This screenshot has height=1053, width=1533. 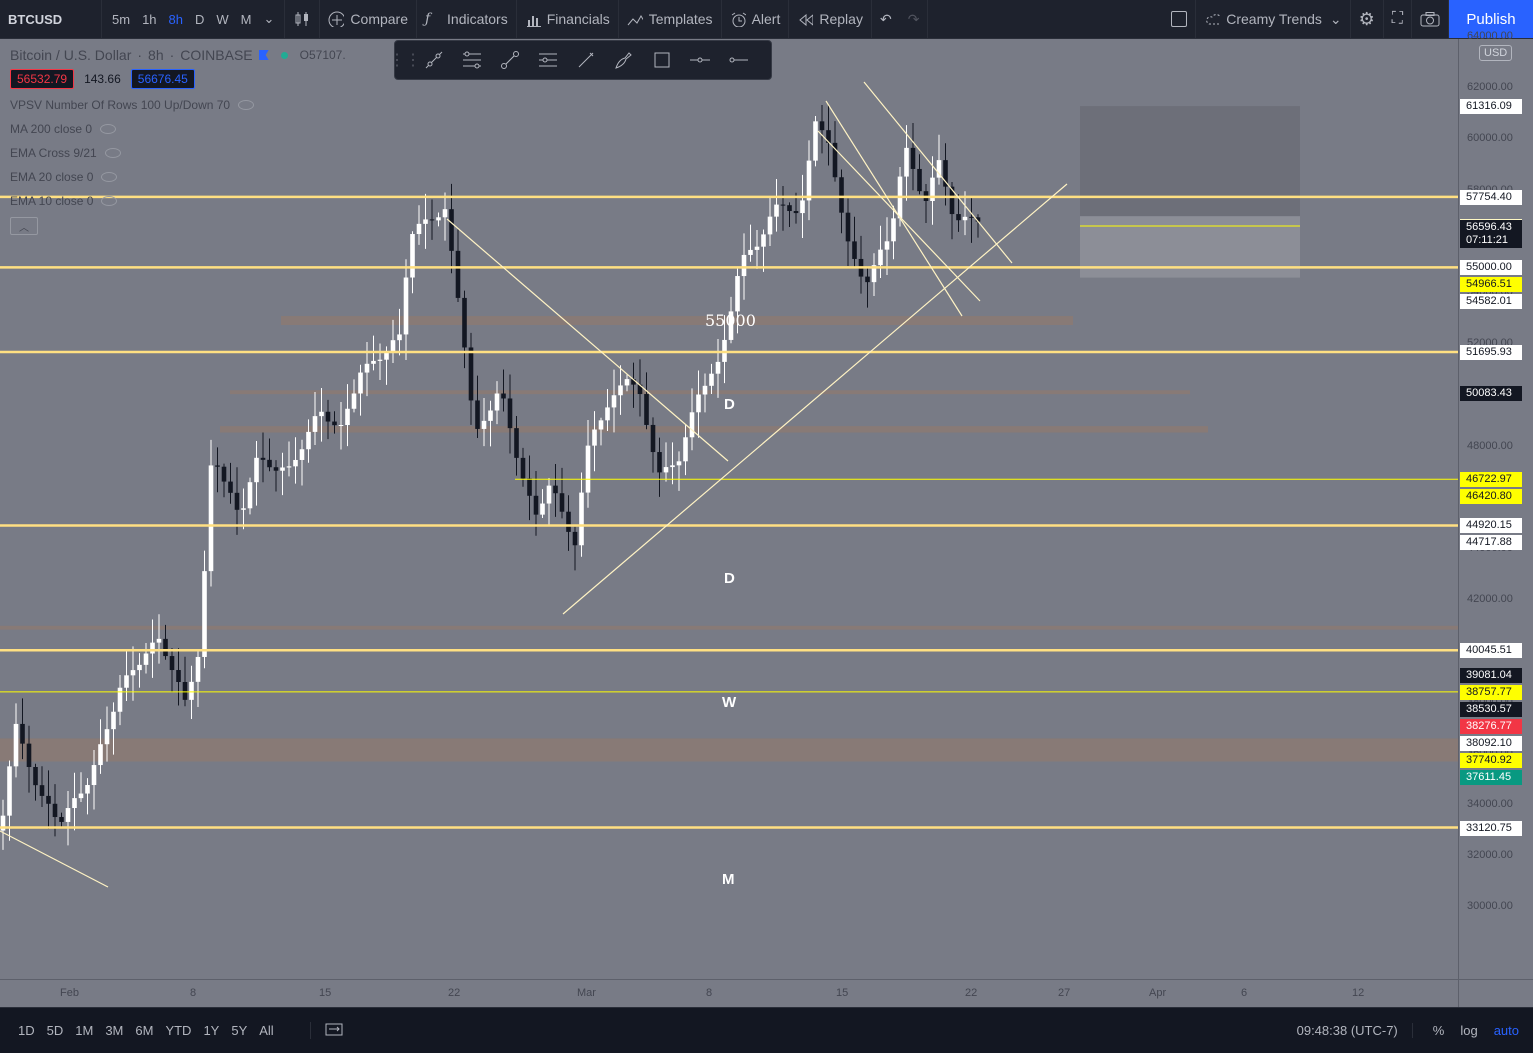 I want to click on brush-tool, so click(x=586, y=60).